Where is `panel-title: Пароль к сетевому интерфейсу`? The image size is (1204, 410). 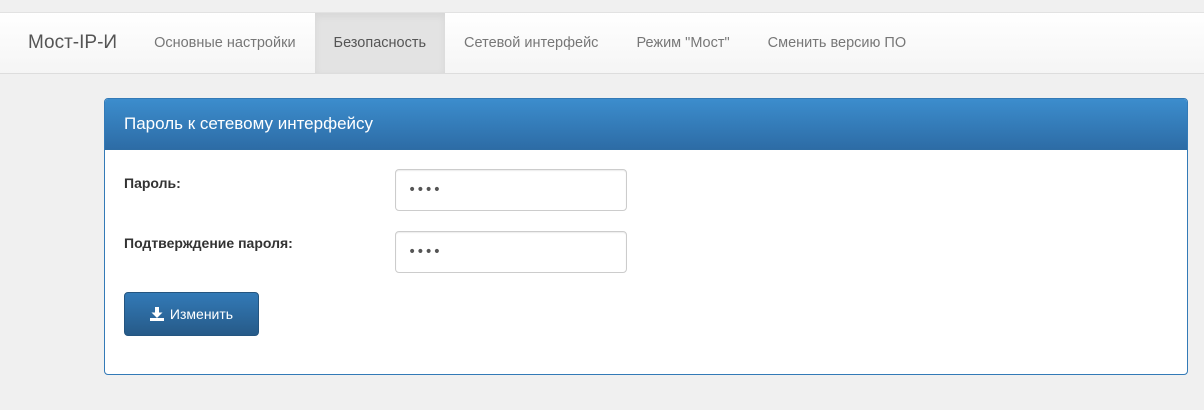
panel-title: Пароль к сетевому интерфейсу is located at coordinates (646, 124).